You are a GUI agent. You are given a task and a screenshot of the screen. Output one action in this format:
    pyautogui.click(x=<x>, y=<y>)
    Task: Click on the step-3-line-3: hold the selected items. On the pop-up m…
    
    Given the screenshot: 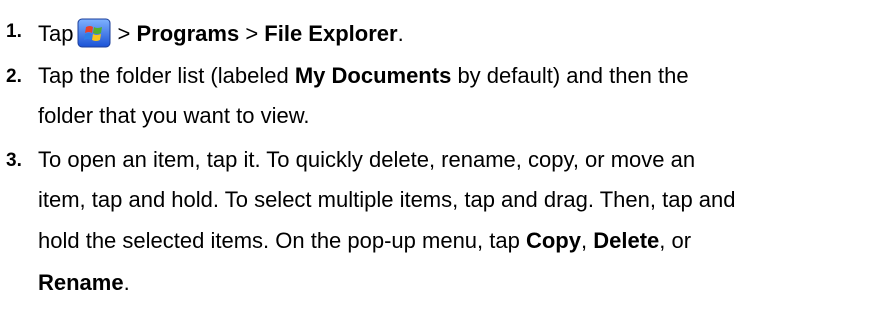 What is the action you would take?
    pyautogui.click(x=364, y=241)
    